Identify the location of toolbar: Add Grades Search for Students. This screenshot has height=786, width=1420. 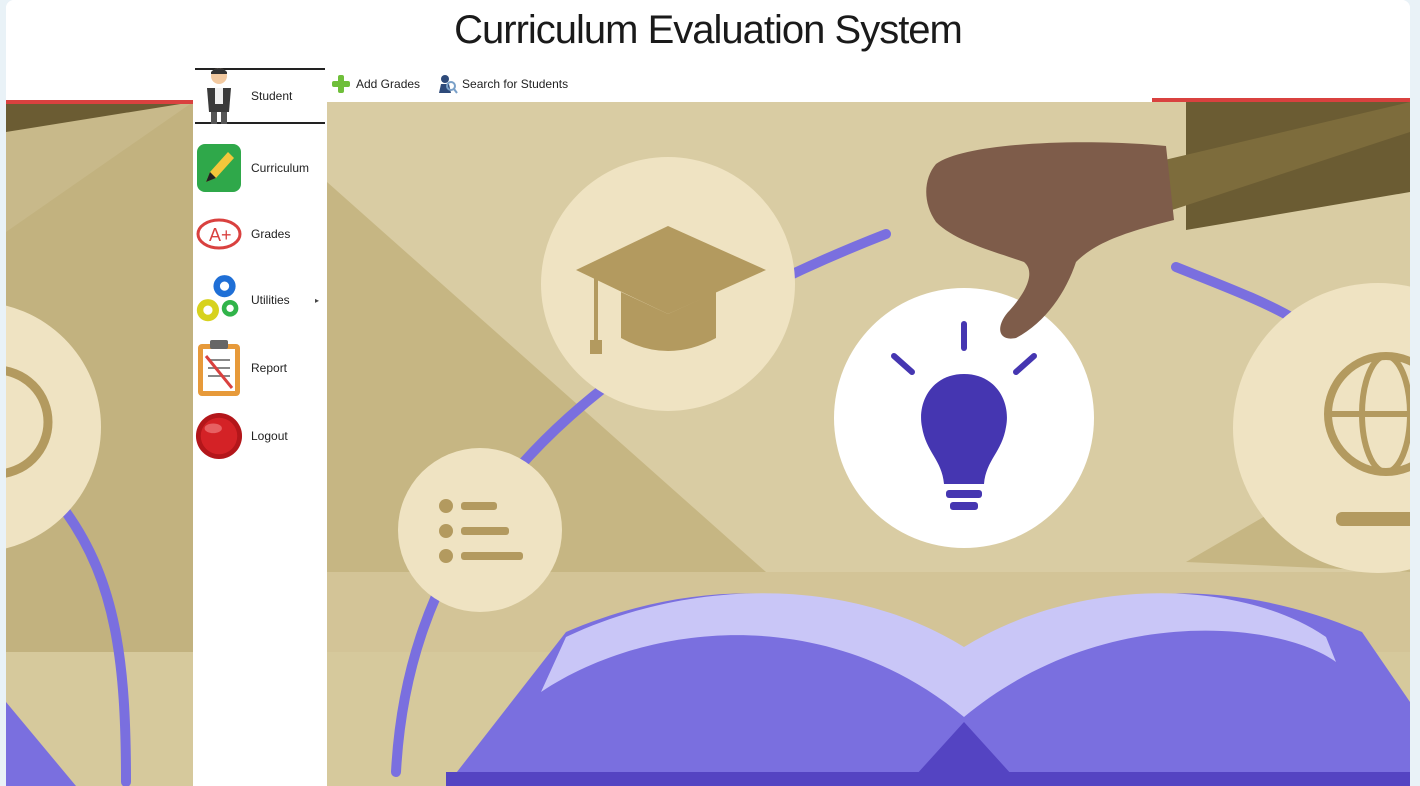
(476, 84).